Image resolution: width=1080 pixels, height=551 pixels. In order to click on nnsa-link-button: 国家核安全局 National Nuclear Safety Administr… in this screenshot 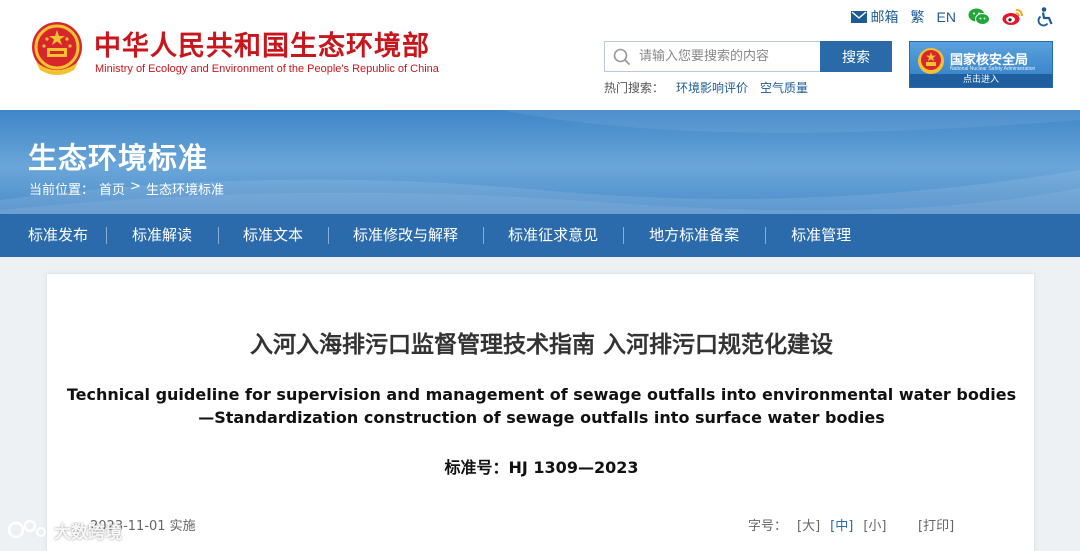, I will do `click(981, 64)`.